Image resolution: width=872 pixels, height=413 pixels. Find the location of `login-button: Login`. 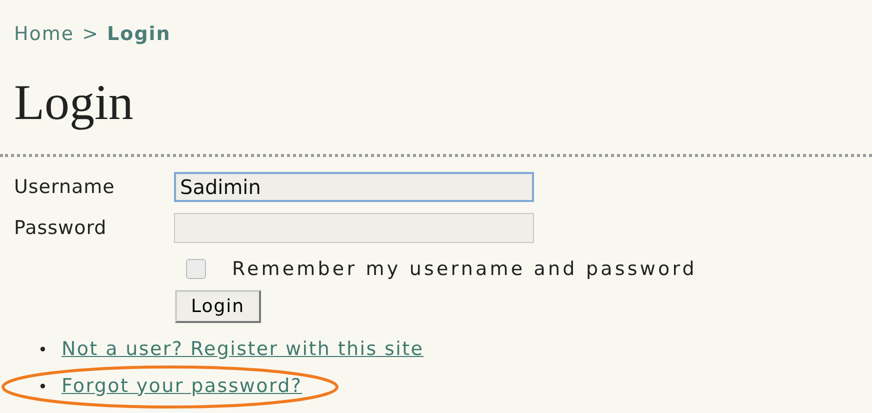

login-button: Login is located at coordinates (218, 306).